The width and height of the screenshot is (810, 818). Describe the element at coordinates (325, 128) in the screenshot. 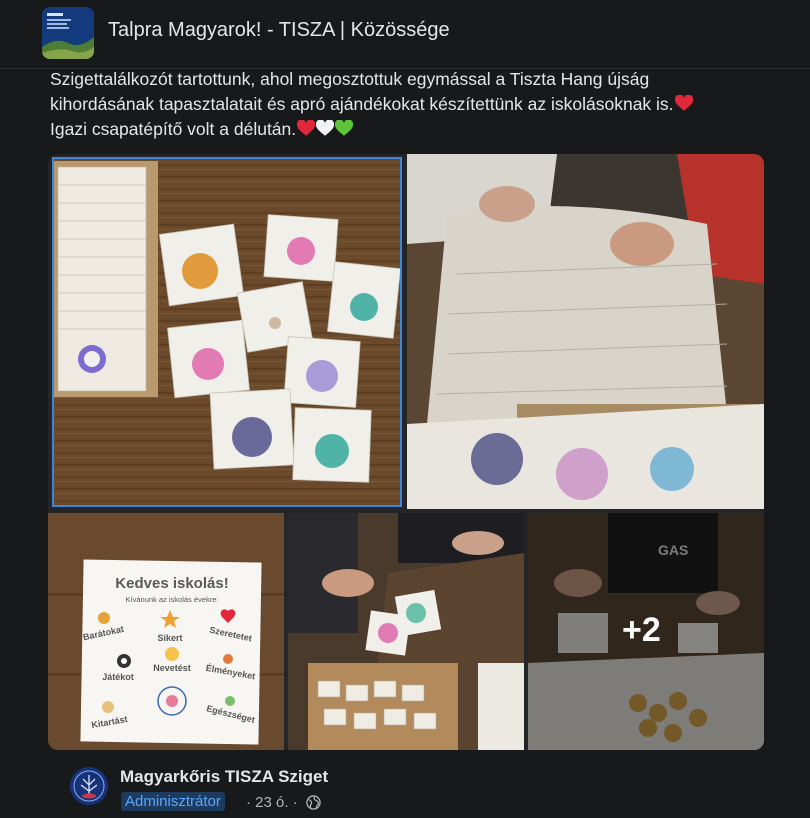

I see `white-heart-icon` at that location.